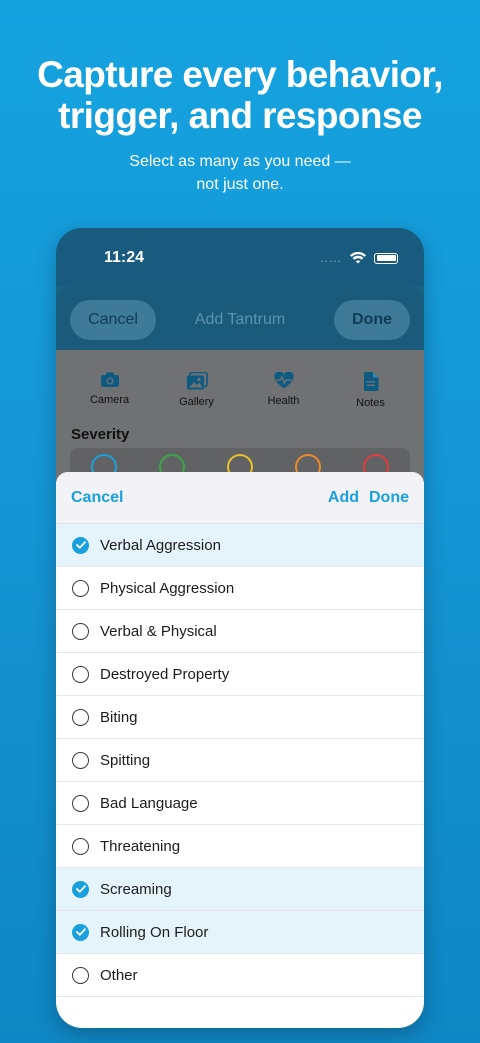 This screenshot has height=1043, width=480. Describe the element at coordinates (100, 434) in the screenshot. I see `severity-label: Severity` at that location.